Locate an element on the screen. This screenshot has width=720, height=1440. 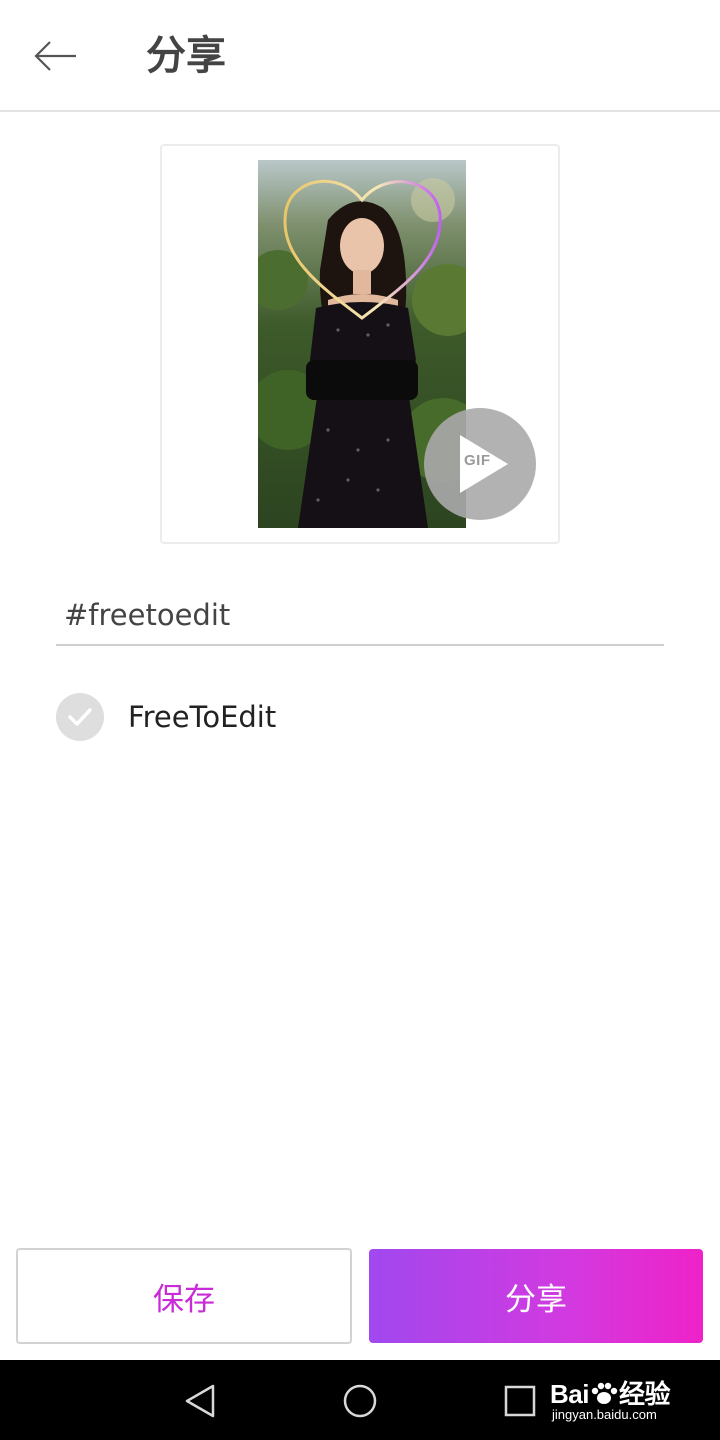
triangle-back-icon is located at coordinates (200, 1401).